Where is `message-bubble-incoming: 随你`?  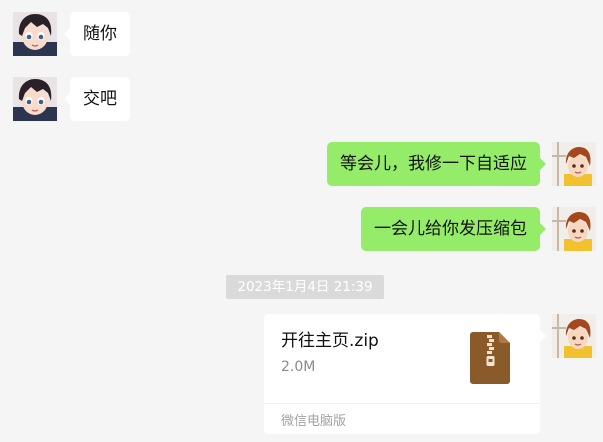
message-bubble-incoming: 随你 is located at coordinates (97, 34).